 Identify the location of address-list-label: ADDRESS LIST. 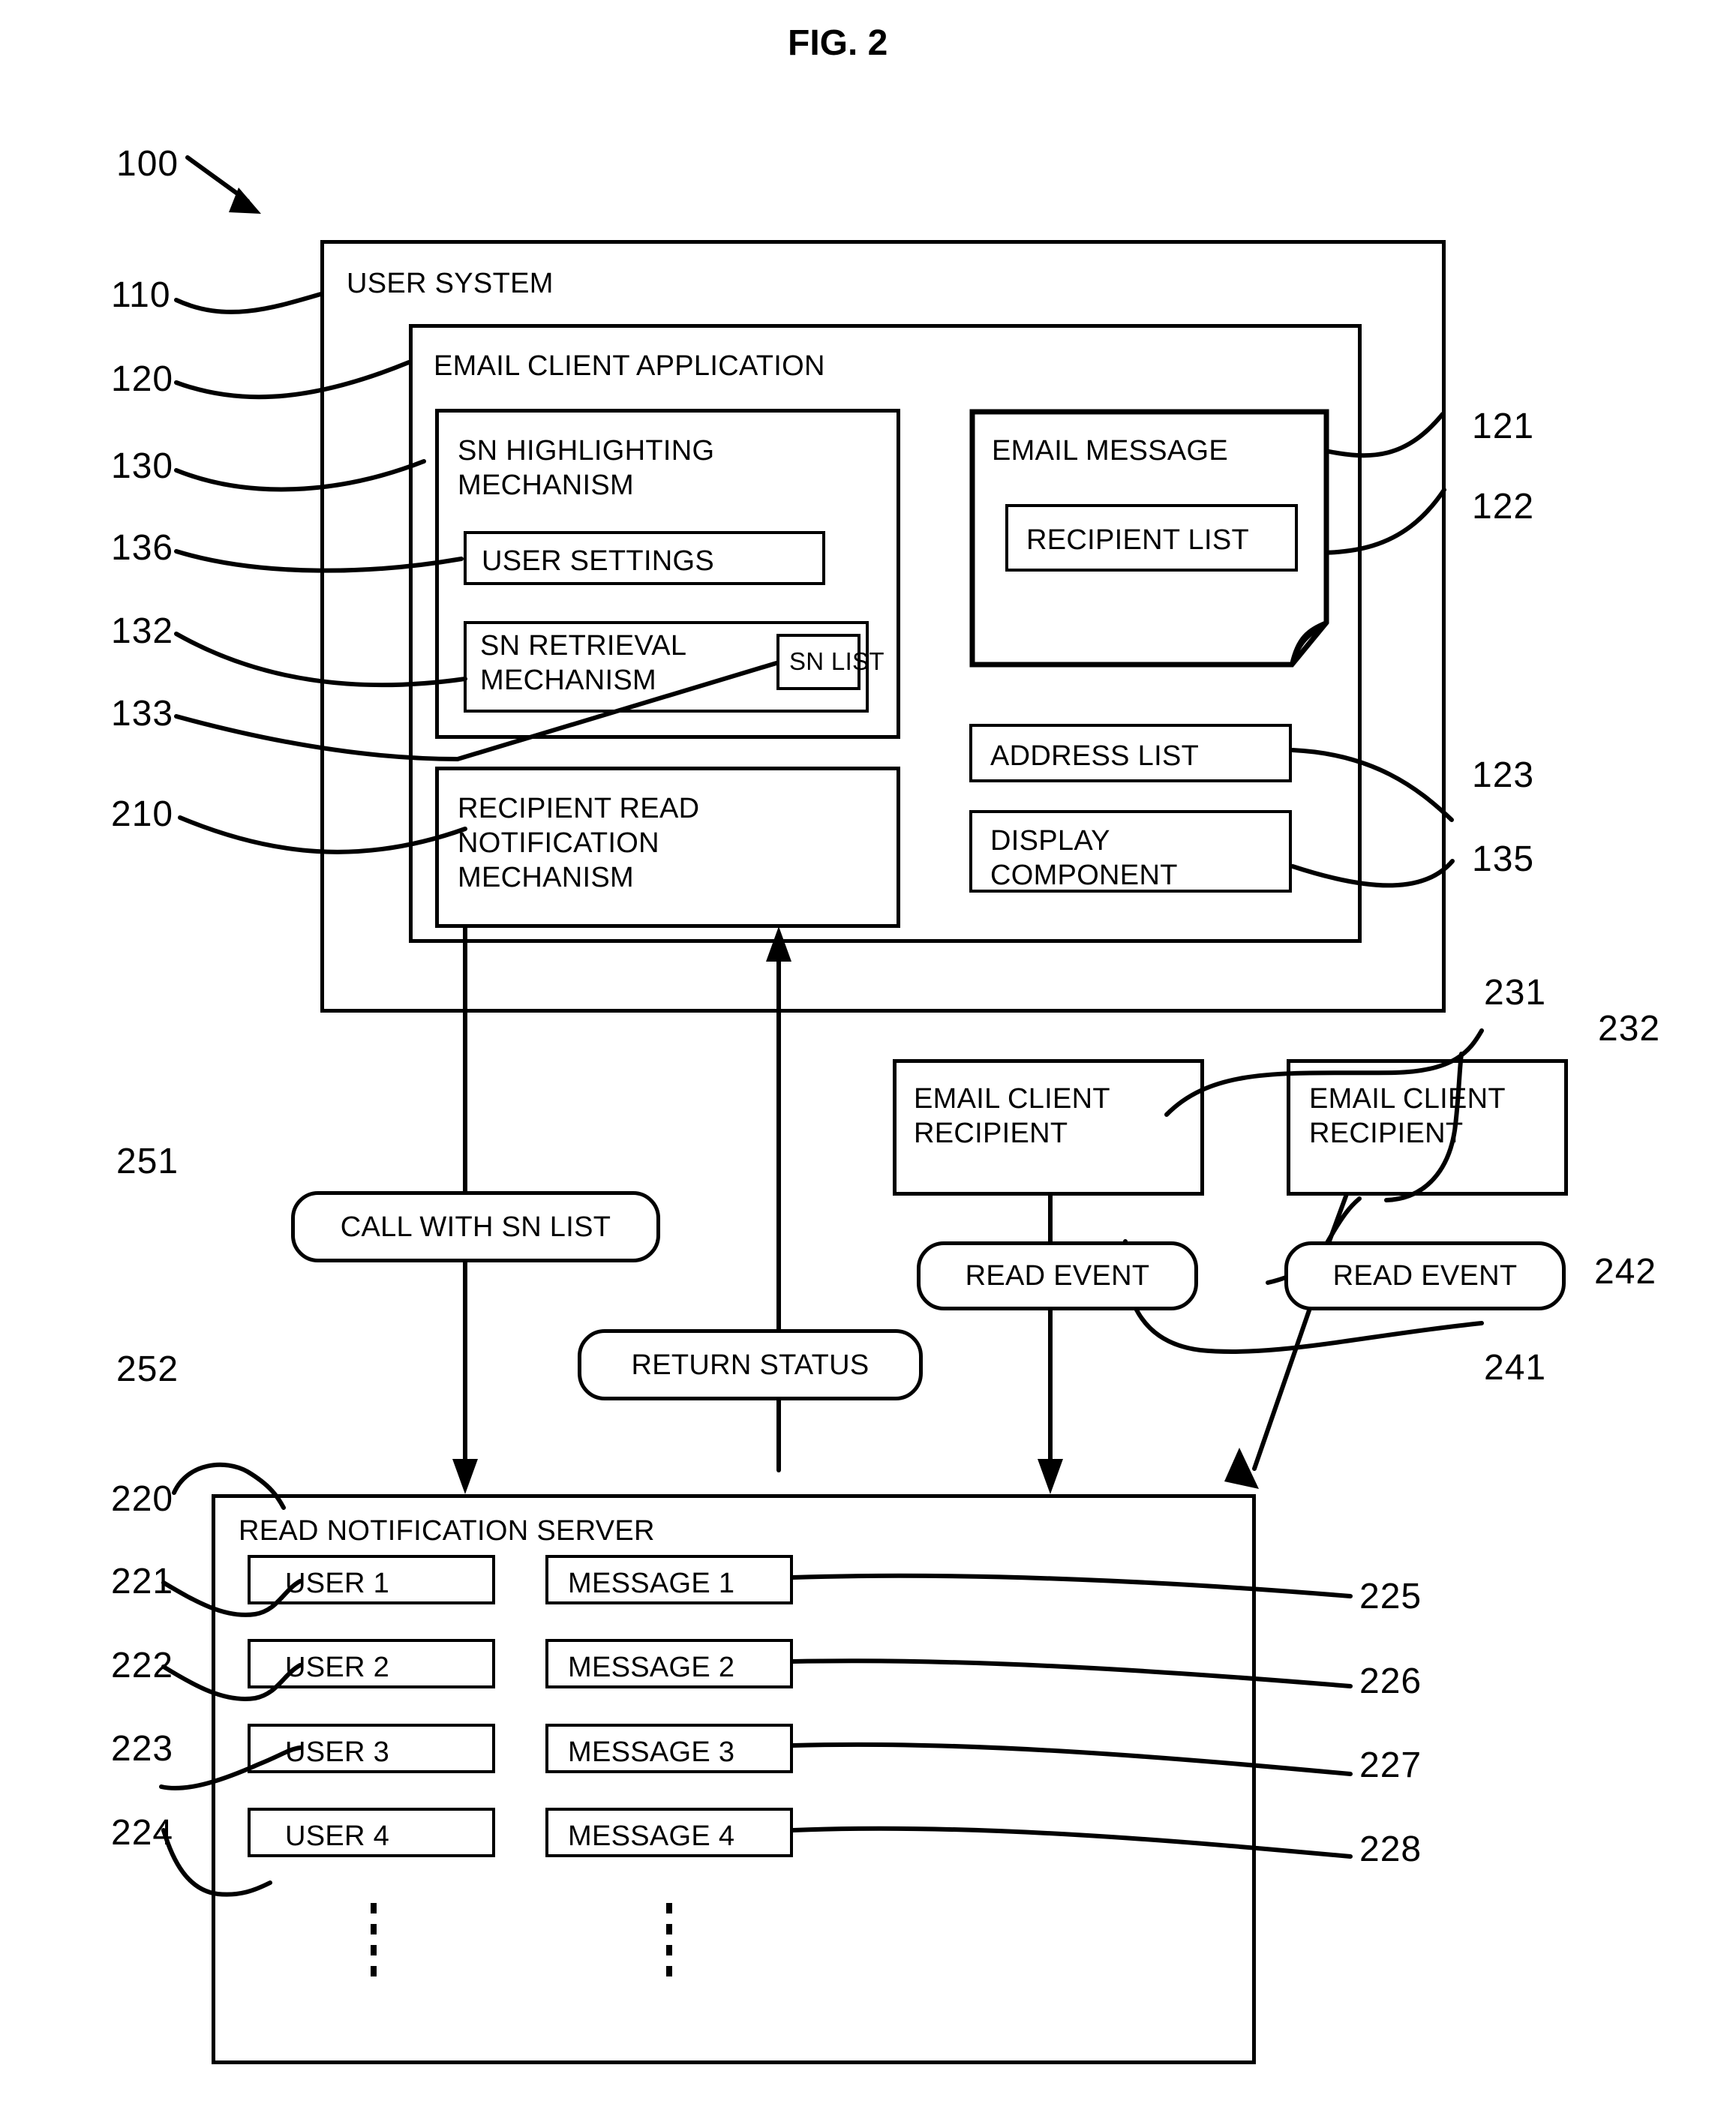
(1095, 756).